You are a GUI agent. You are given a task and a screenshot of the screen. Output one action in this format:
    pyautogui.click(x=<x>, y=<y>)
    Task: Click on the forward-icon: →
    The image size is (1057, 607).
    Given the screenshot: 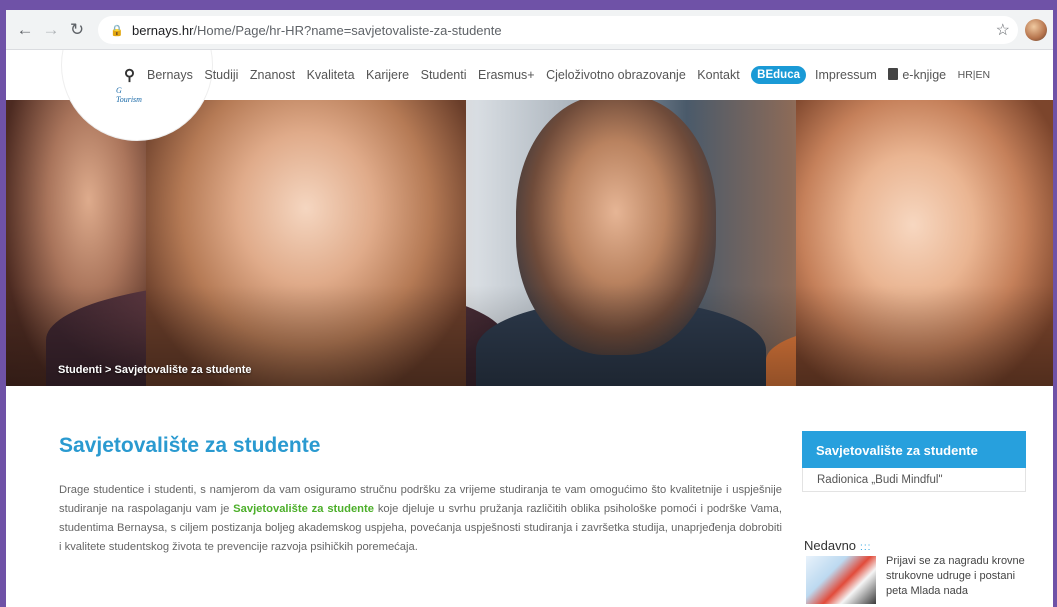 What is the action you would take?
    pyautogui.click(x=51, y=30)
    